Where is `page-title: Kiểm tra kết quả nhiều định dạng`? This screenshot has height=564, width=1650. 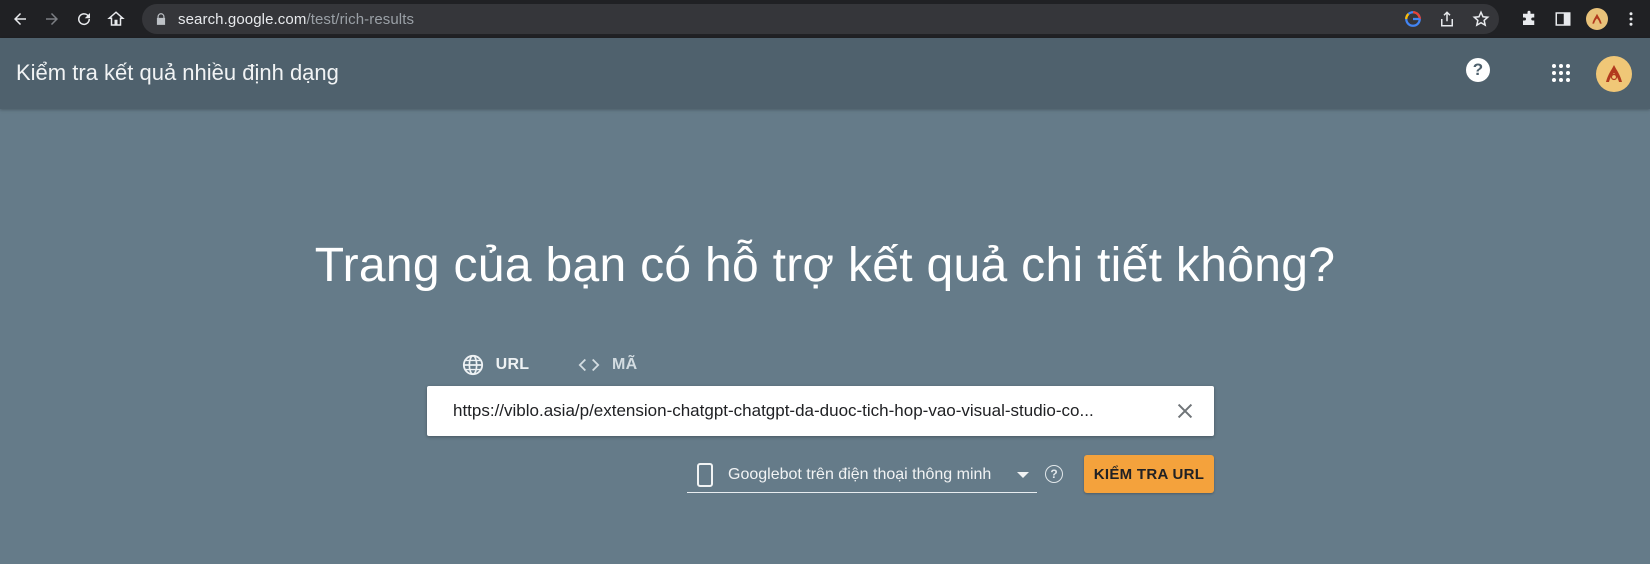
page-title: Kiểm tra kết quả nhiều định dạng is located at coordinates (177, 72).